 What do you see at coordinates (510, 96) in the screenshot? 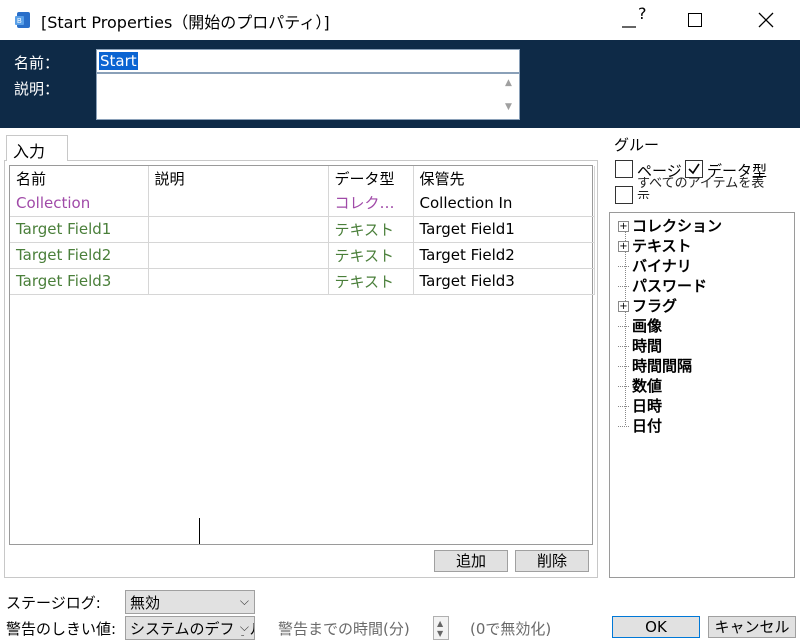
I see `description-scrollbar: ▲ ▼` at bounding box center [510, 96].